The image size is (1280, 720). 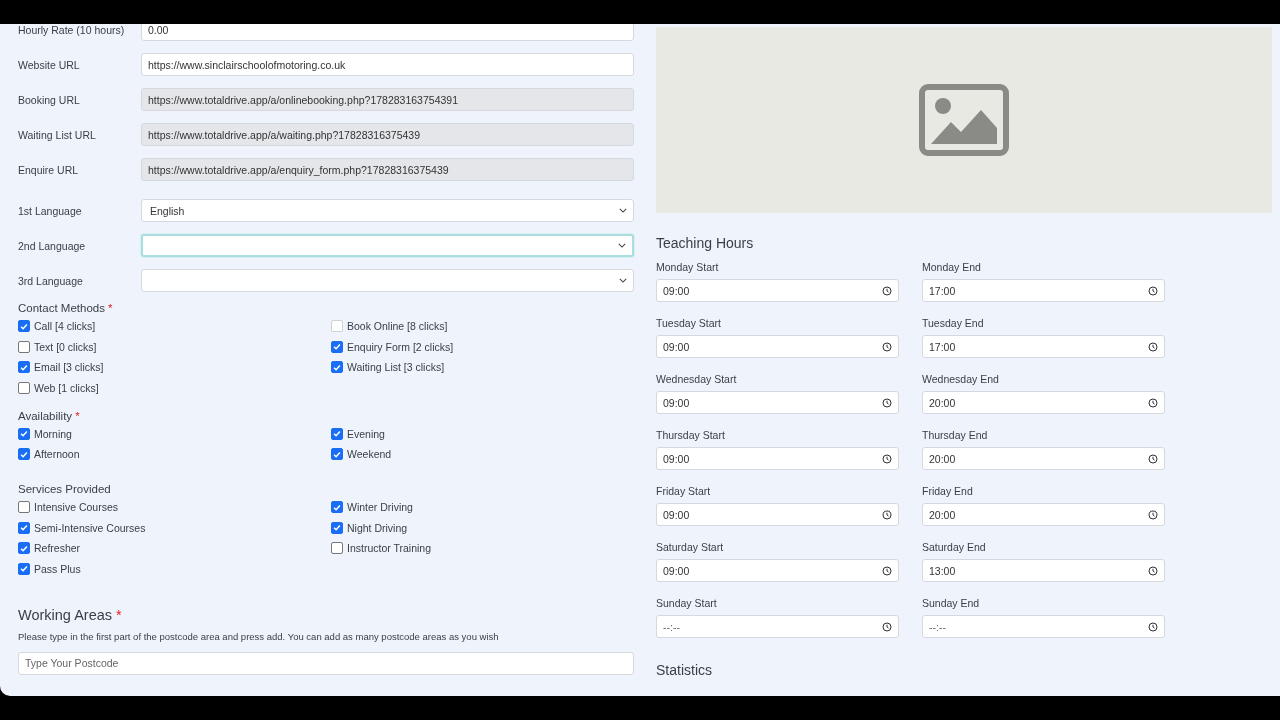 I want to click on checkbox-label: Call [4 clicks], so click(x=65, y=326).